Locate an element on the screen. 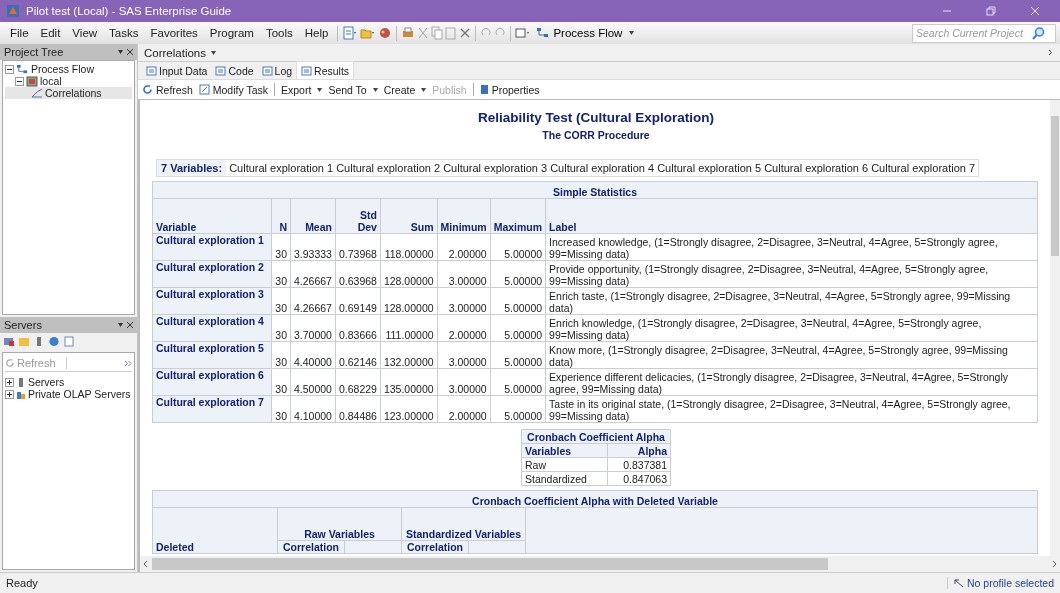 The width and height of the screenshot is (1060, 593). tree-item: Process Flow is located at coordinates (68, 69).